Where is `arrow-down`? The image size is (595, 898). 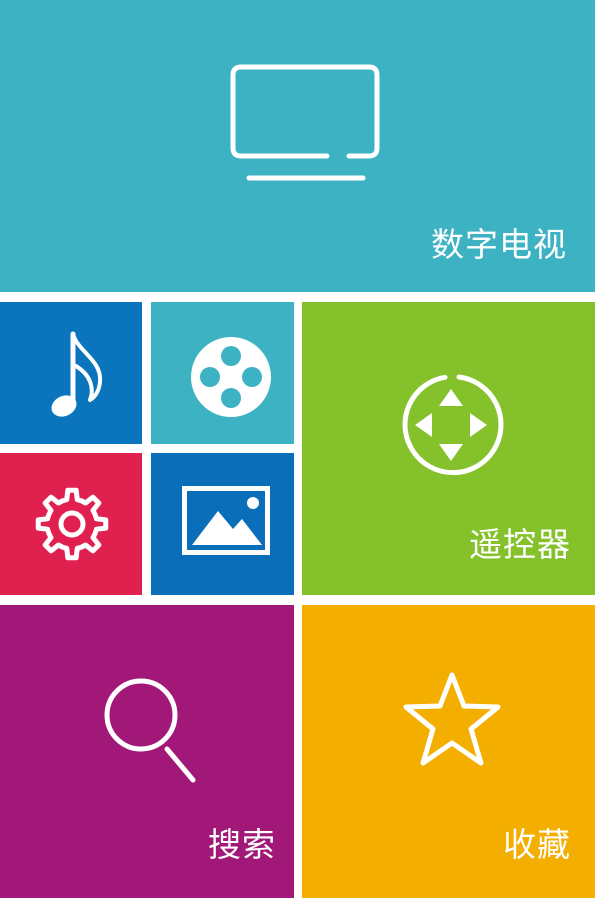 arrow-down is located at coordinates (451, 452).